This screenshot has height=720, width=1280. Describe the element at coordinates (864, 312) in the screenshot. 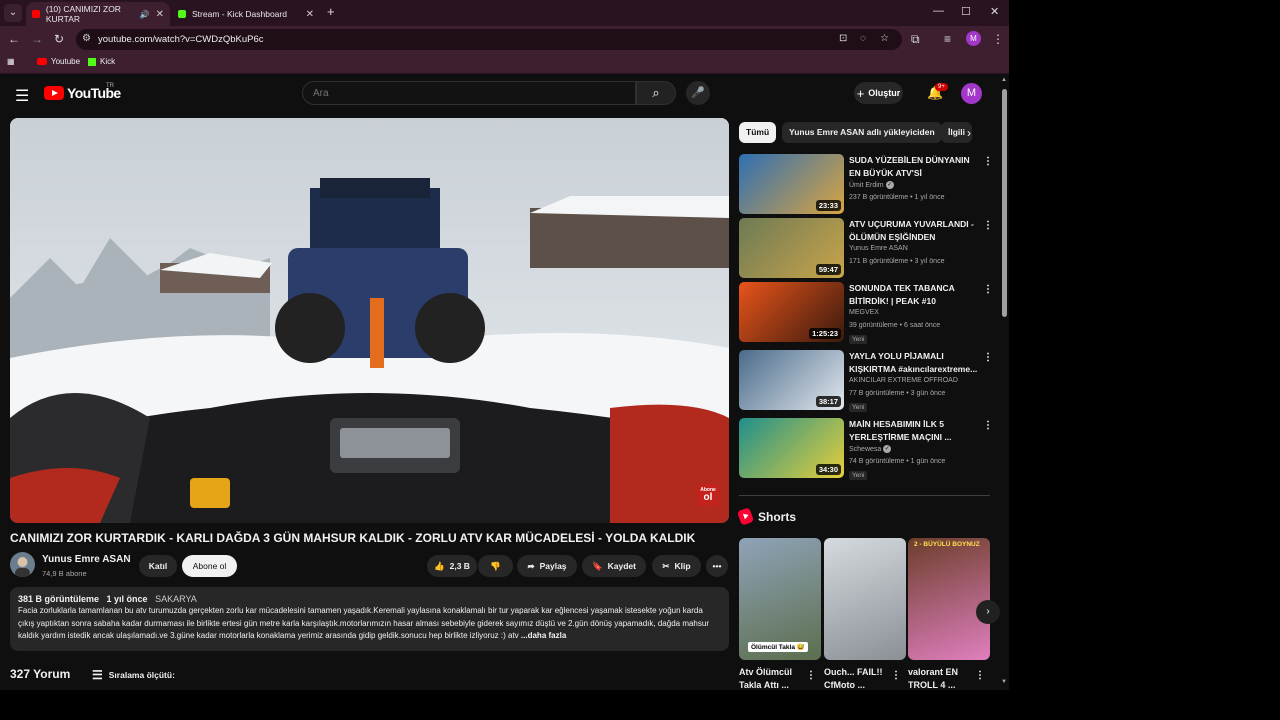

I see `recommendation-channel: MEGVEX` at that location.